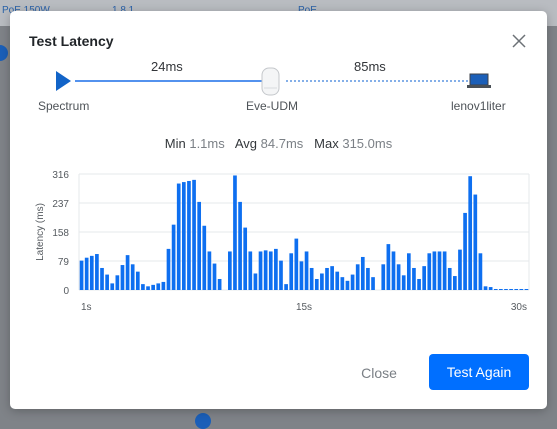 Image resolution: width=557 pixels, height=429 pixels. What do you see at coordinates (64, 106) in the screenshot?
I see `source-device-label: Spectrum` at bounding box center [64, 106].